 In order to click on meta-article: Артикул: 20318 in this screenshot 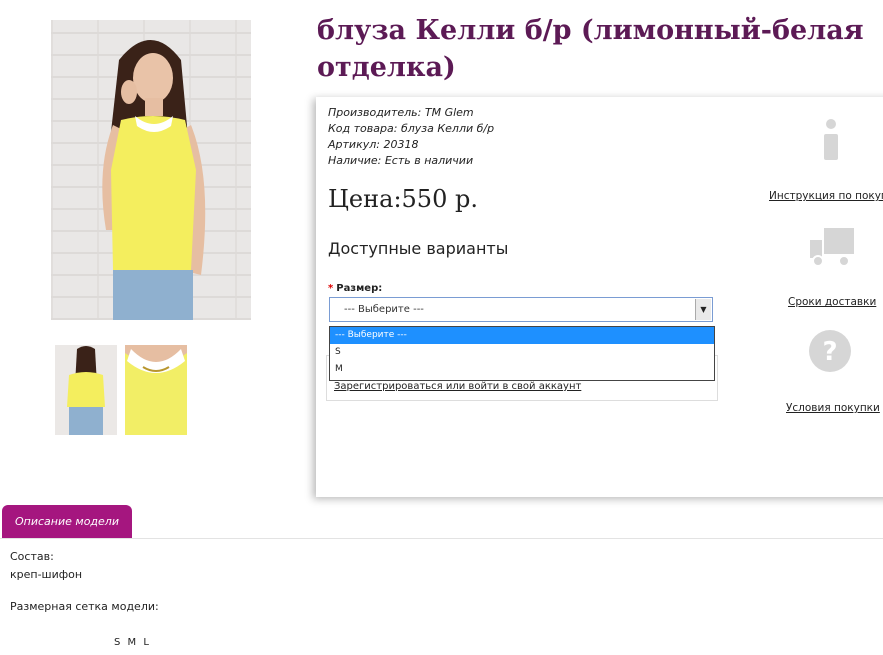, I will do `click(373, 144)`.